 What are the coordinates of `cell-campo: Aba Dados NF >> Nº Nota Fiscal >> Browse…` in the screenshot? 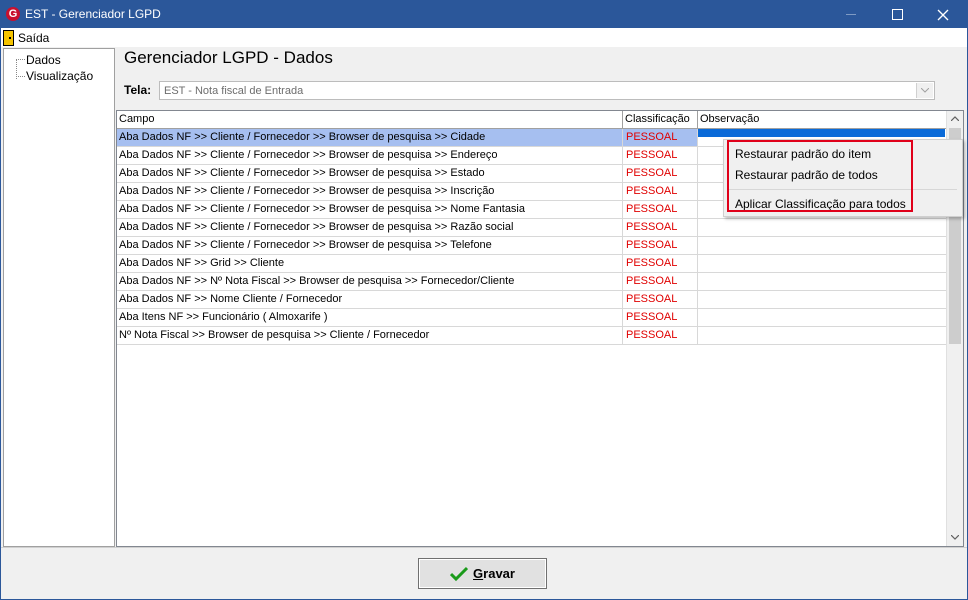 It's located at (370, 281).